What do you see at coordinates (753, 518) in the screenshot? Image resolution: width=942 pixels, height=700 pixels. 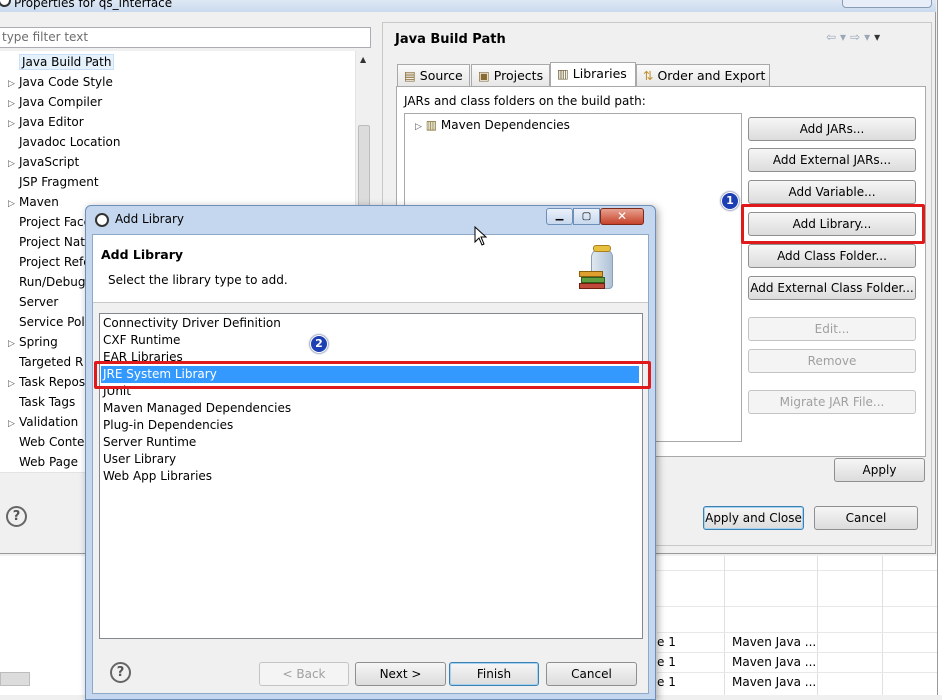 I see `apply-and-close-button: Apply and Close` at bounding box center [753, 518].